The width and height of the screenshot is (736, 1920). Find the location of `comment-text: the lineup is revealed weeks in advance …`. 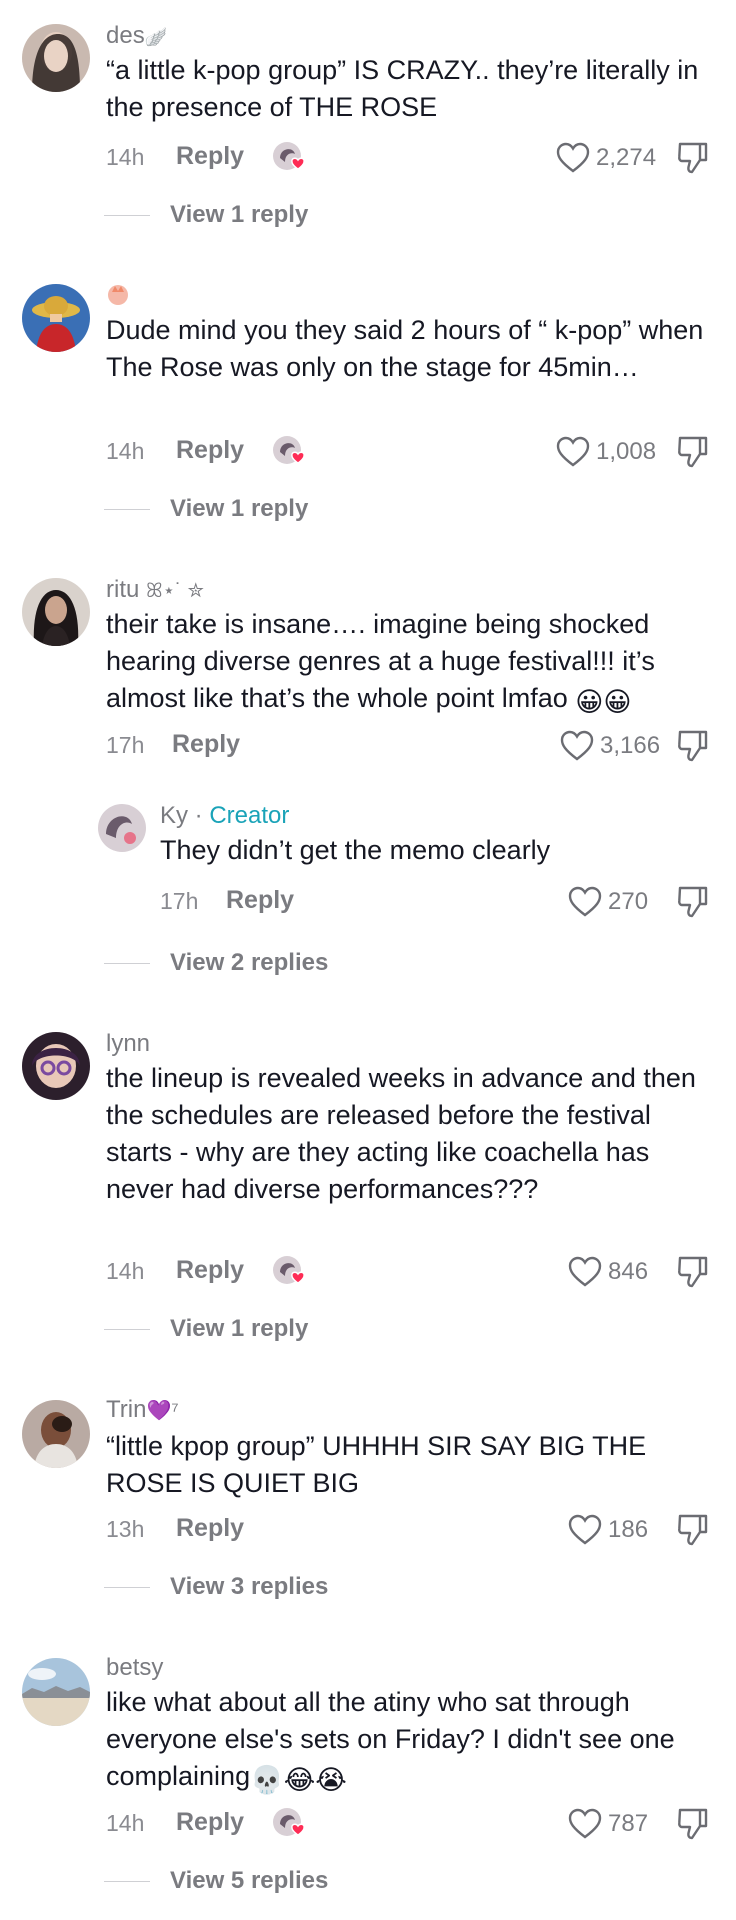

comment-text: the lineup is revealed weeks in advance … is located at coordinates (401, 1133).